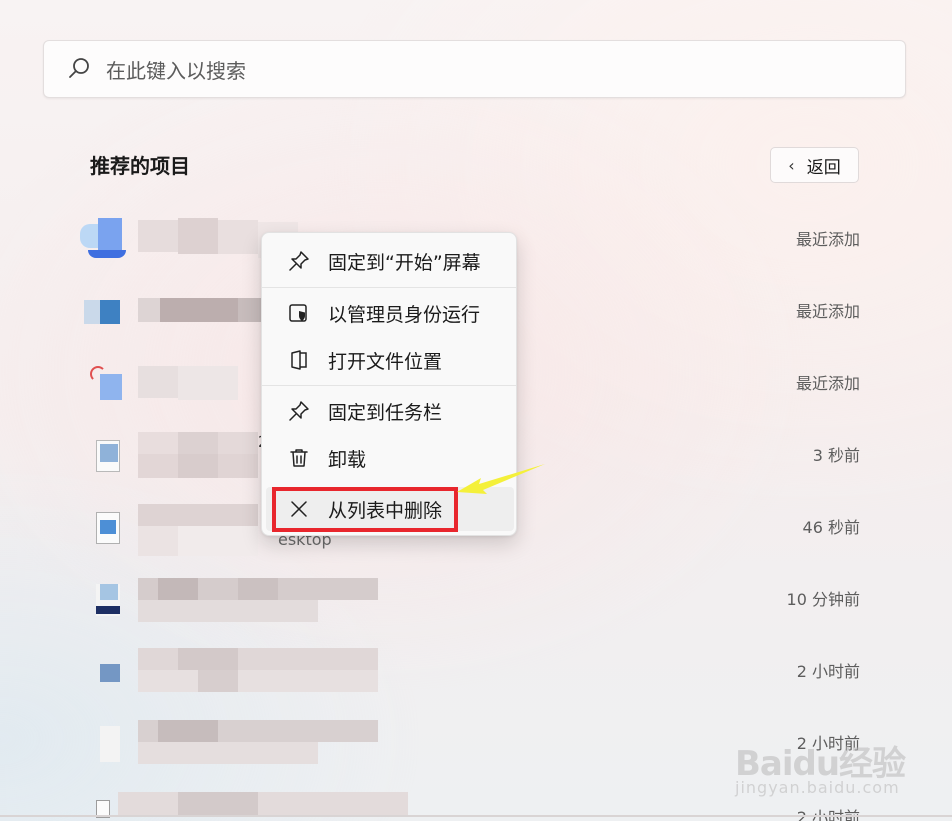 The width and height of the screenshot is (952, 821). What do you see at coordinates (835, 761) in the screenshot?
I see `watermark: Baidu经验 jingyan.baidu.com` at bounding box center [835, 761].